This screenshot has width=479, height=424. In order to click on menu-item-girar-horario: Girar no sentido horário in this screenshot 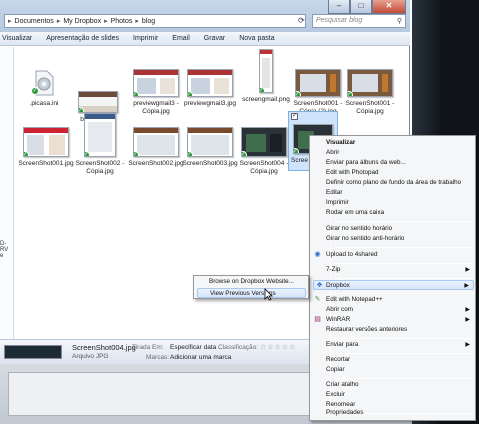, I will do `click(400, 229)`.